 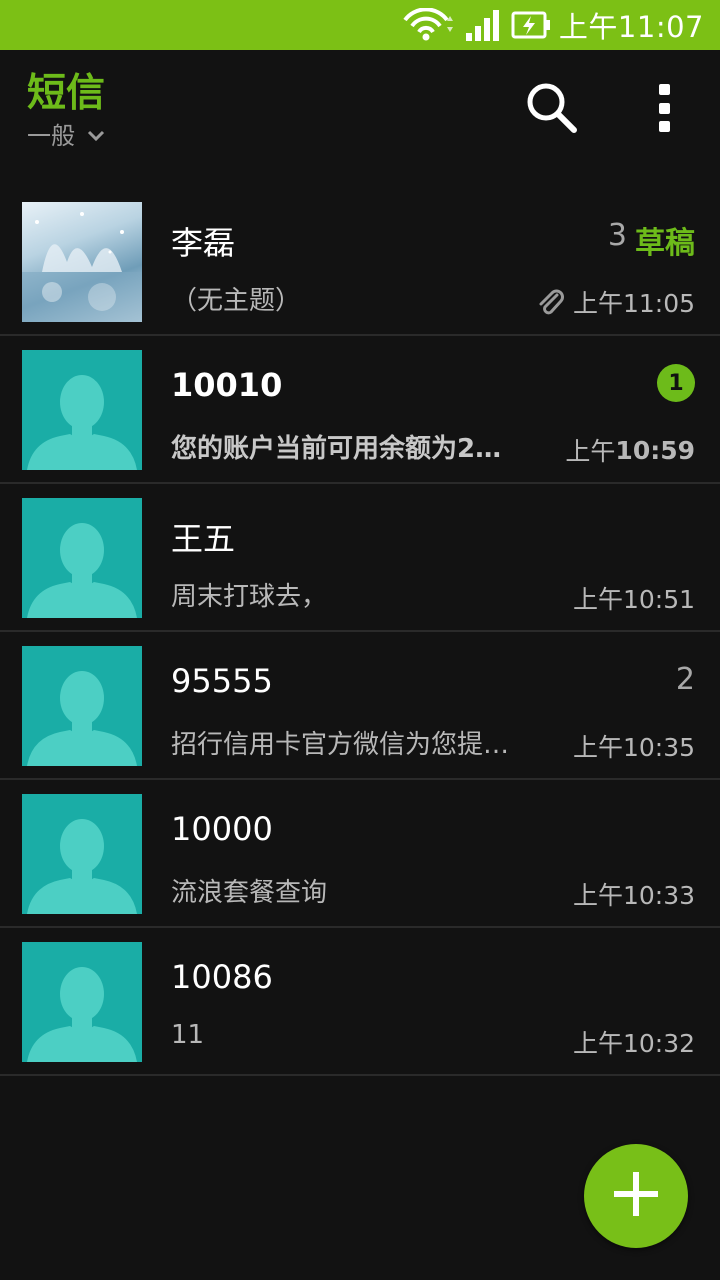 What do you see at coordinates (360, 706) in the screenshot?
I see `list-item: 95555 2 招行信用卡官方微信为您提… 上午10:35` at bounding box center [360, 706].